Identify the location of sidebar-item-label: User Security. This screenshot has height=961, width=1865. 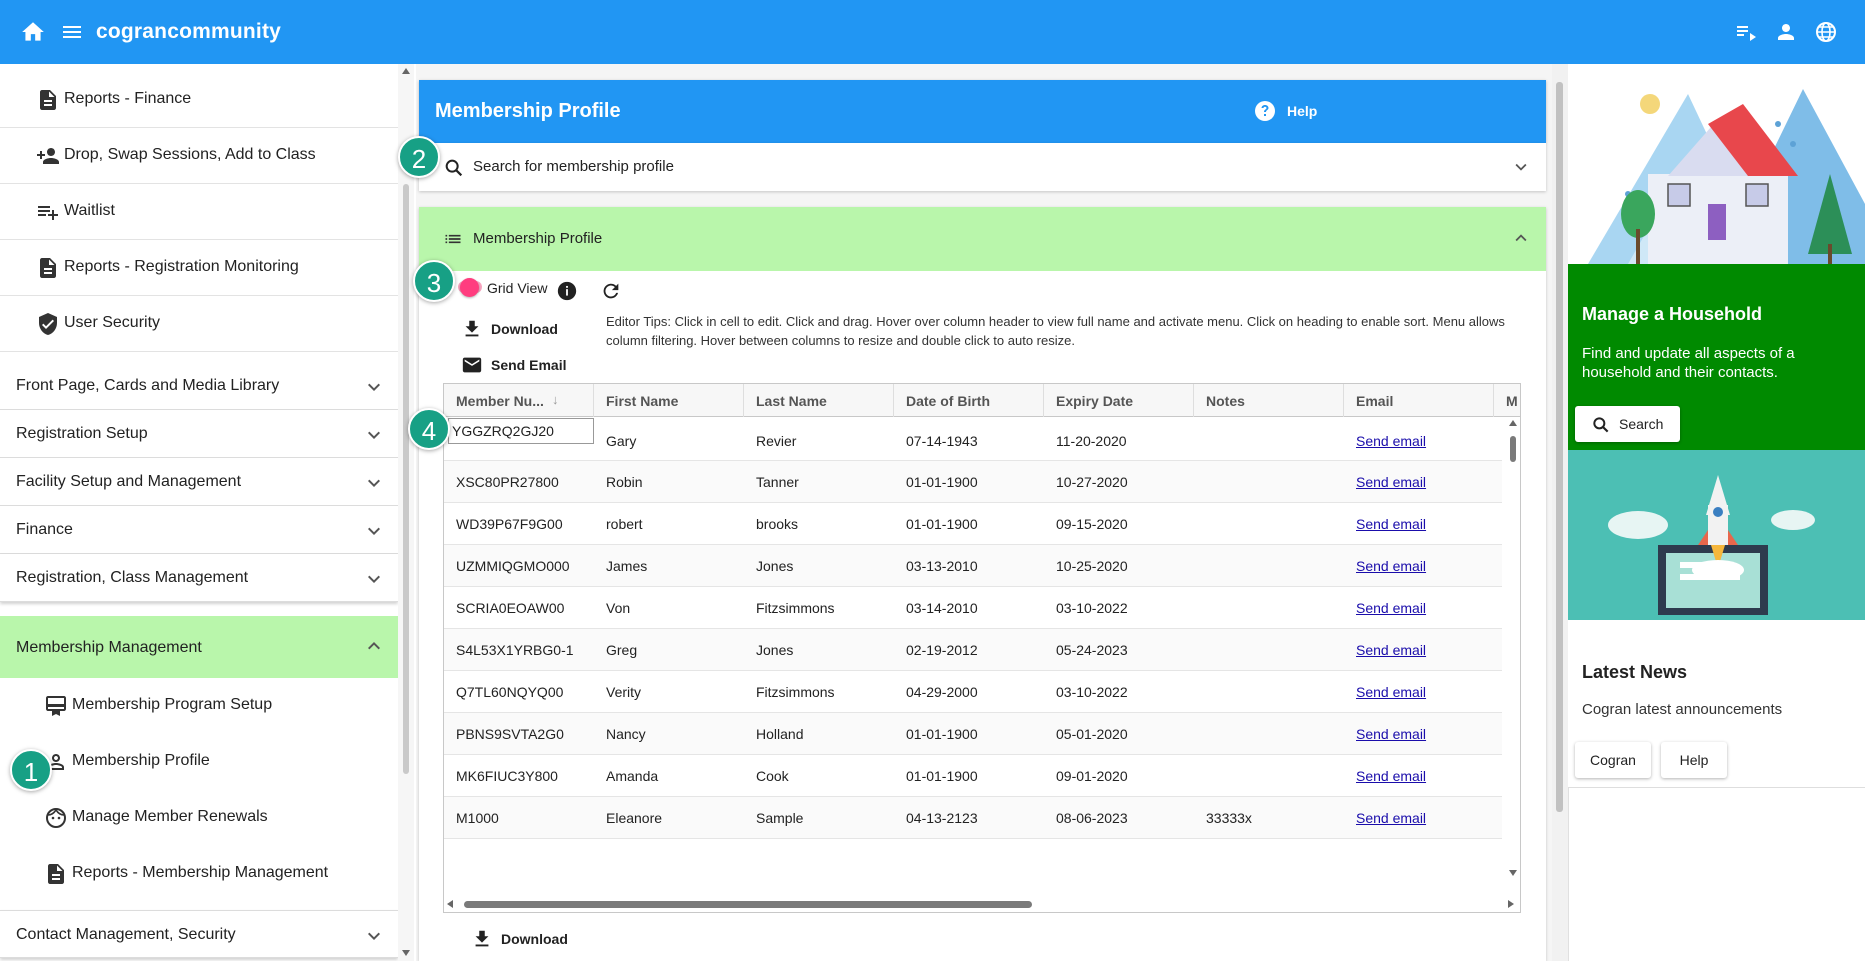
(112, 322).